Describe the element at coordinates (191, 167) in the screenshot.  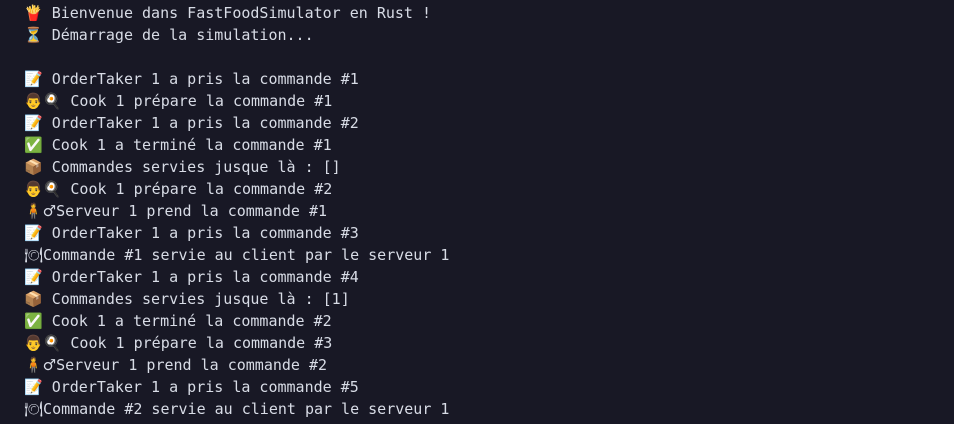
I see `terminal-line-text: Commandes servies jusque là : []` at that location.